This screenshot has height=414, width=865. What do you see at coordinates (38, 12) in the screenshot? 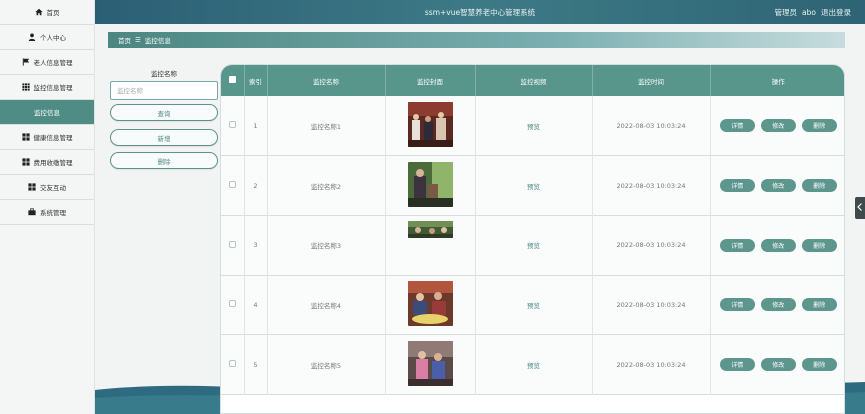
I see `home-icon` at bounding box center [38, 12].